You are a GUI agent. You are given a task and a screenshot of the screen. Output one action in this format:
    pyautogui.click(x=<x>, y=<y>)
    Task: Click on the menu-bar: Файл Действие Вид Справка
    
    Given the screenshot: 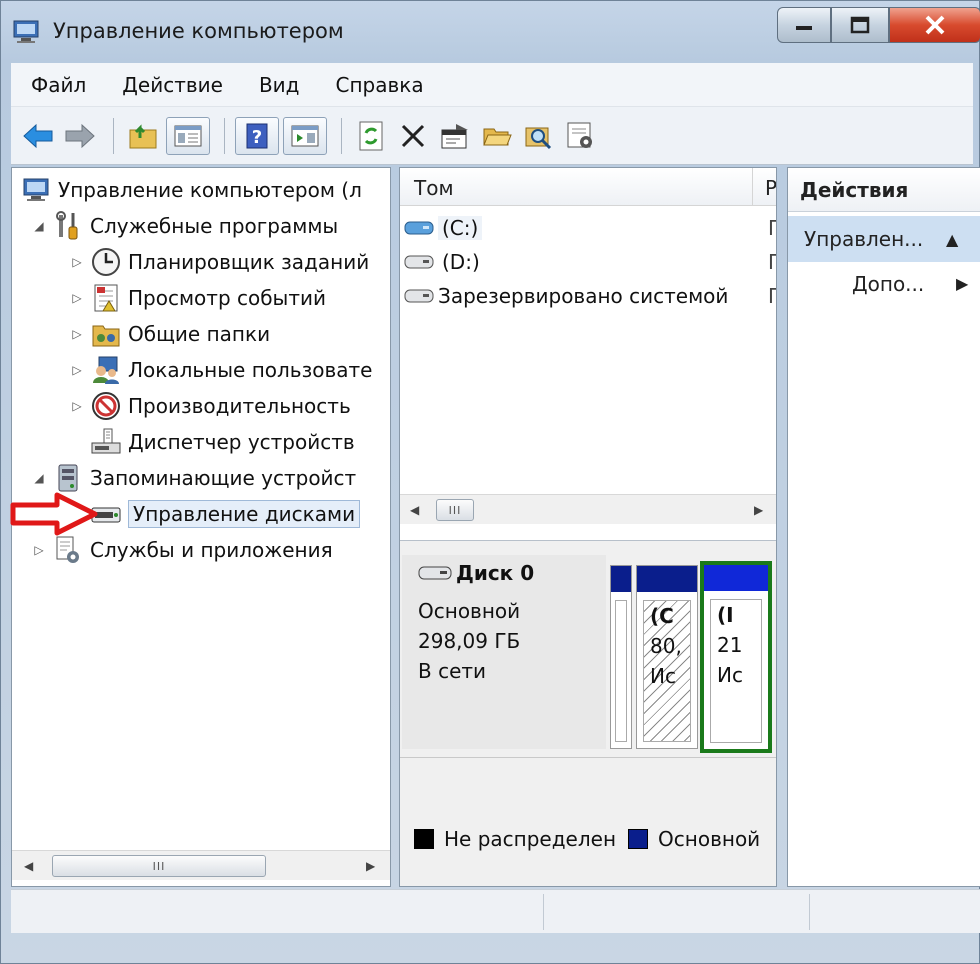 What is the action you would take?
    pyautogui.click(x=492, y=85)
    